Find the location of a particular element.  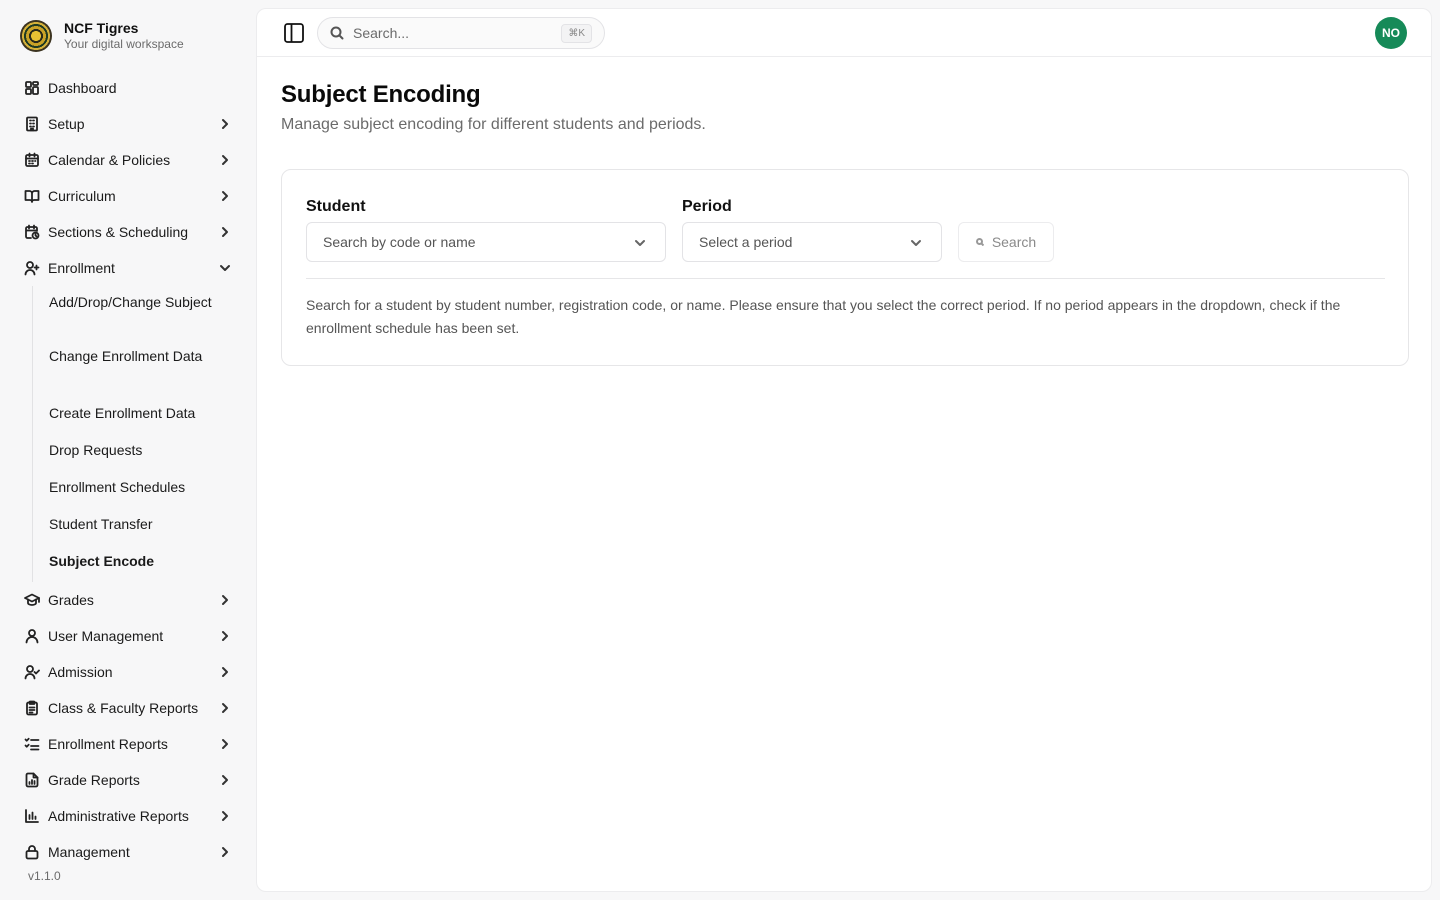

submenu-item-drop-requests: Drop Requests is located at coordinates (140, 450).